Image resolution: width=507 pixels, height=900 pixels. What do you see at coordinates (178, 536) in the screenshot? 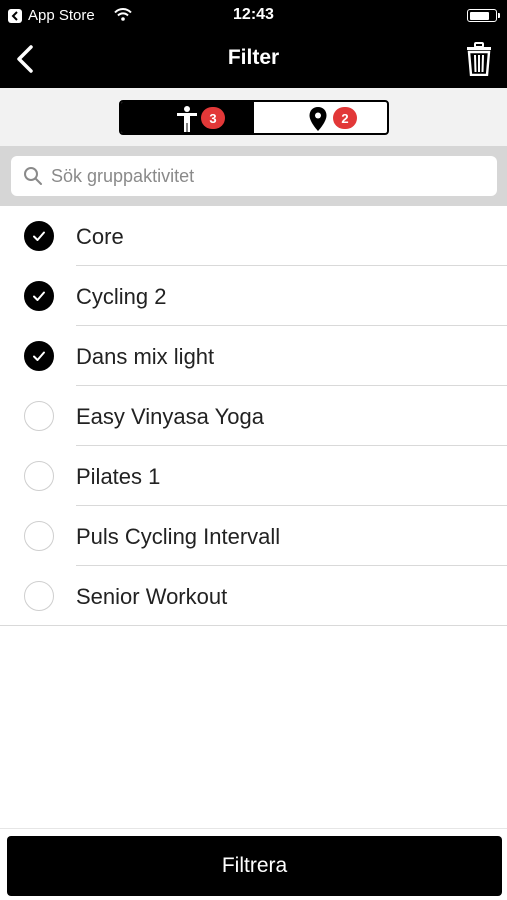
I see `activity-label: Puls Cycling Intervall` at bounding box center [178, 536].